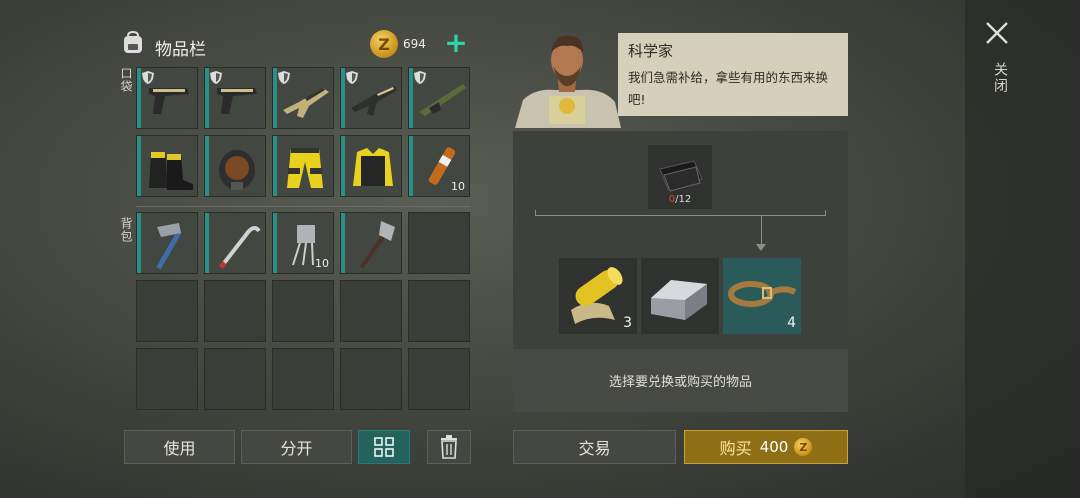 Image resolution: width=1080 pixels, height=498 pixels. I want to click on trader-name: 科学家, so click(651, 51).